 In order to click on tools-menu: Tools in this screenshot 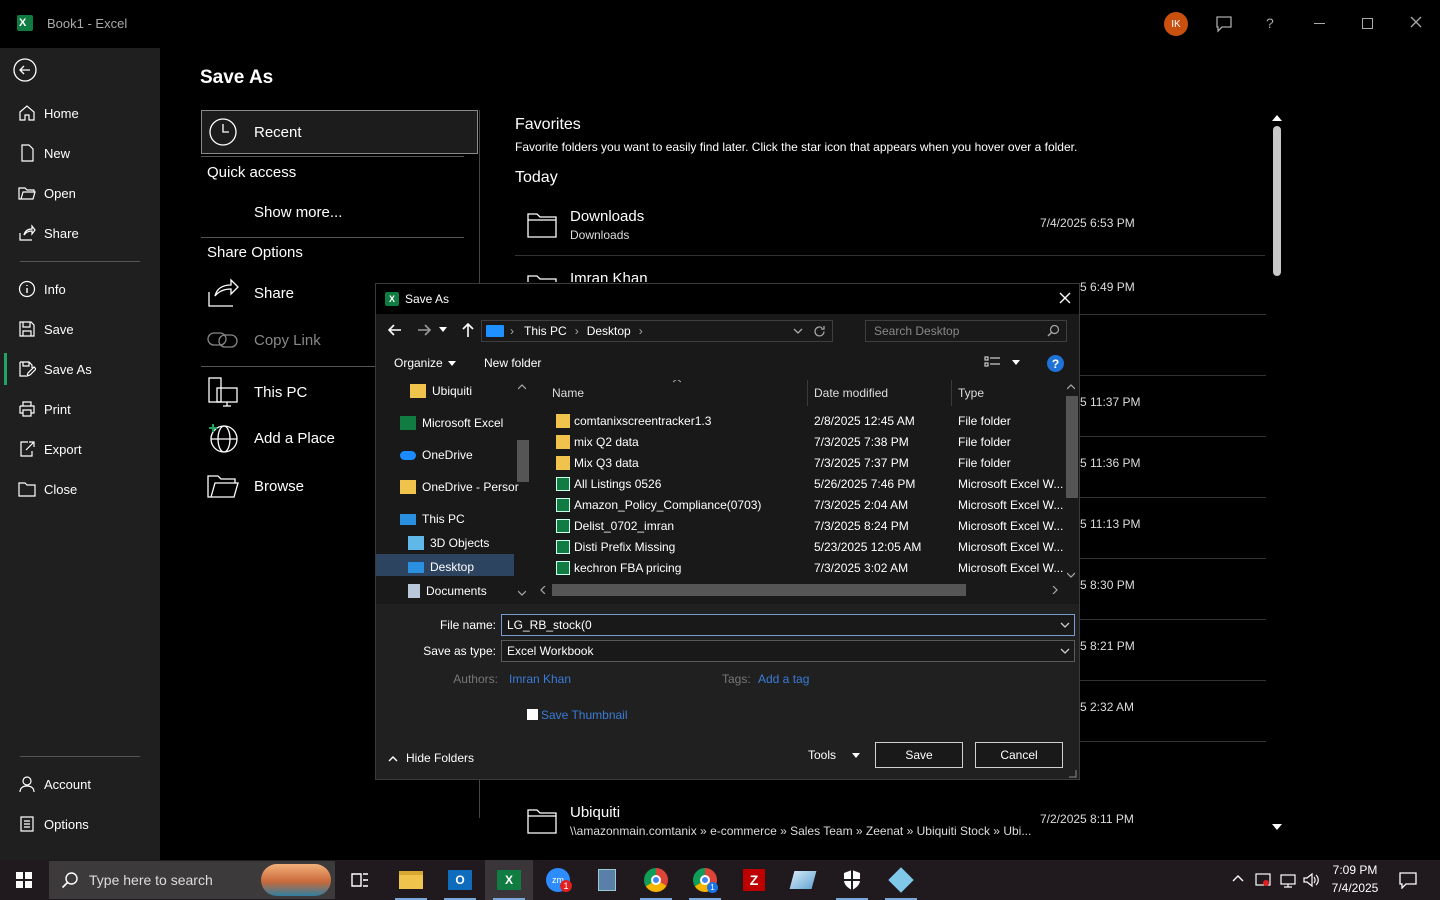, I will do `click(834, 755)`.